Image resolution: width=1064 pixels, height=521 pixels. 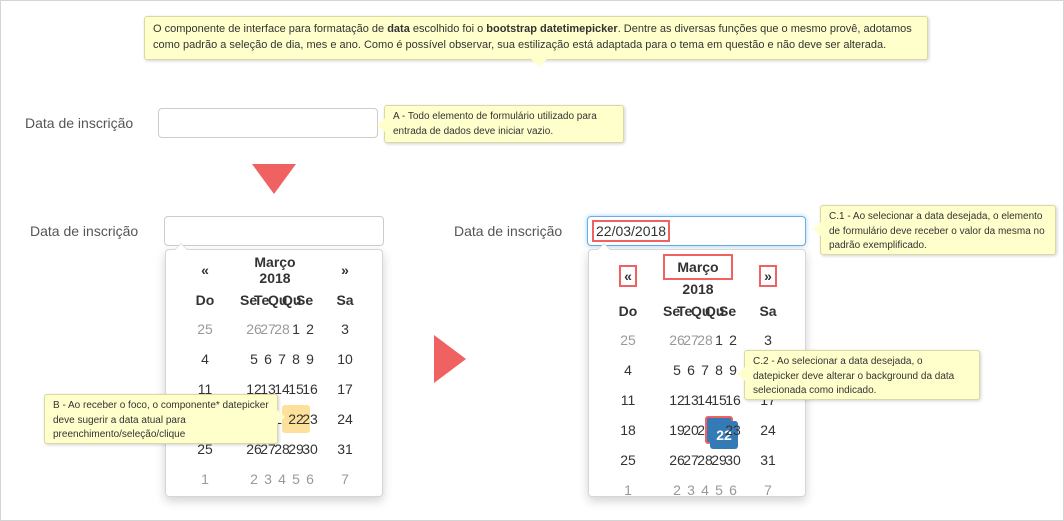 I want to click on day-cell: 12, so click(x=674, y=400).